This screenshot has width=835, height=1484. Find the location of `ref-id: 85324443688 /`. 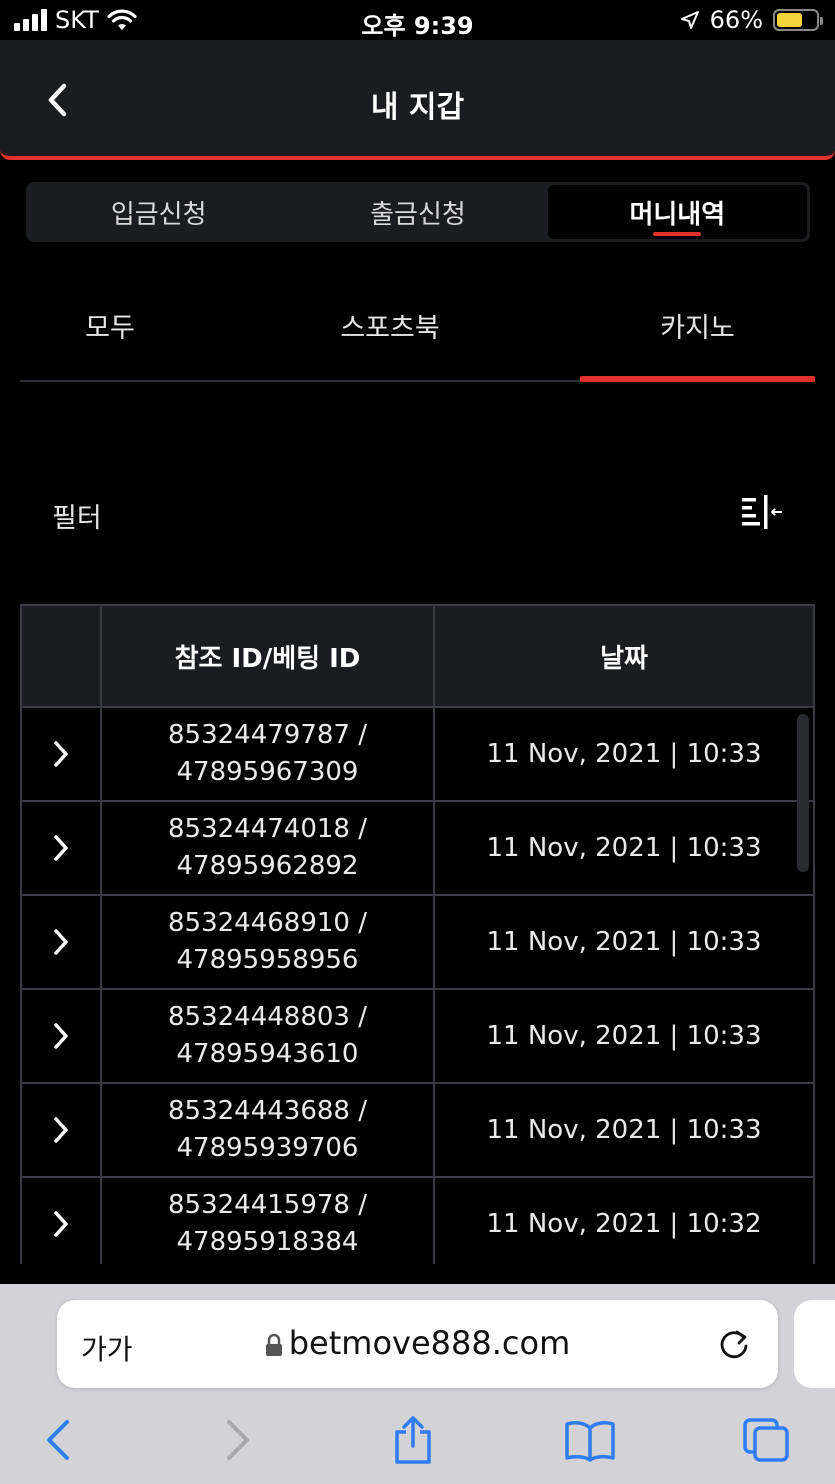

ref-id: 85324443688 / is located at coordinates (267, 1111).